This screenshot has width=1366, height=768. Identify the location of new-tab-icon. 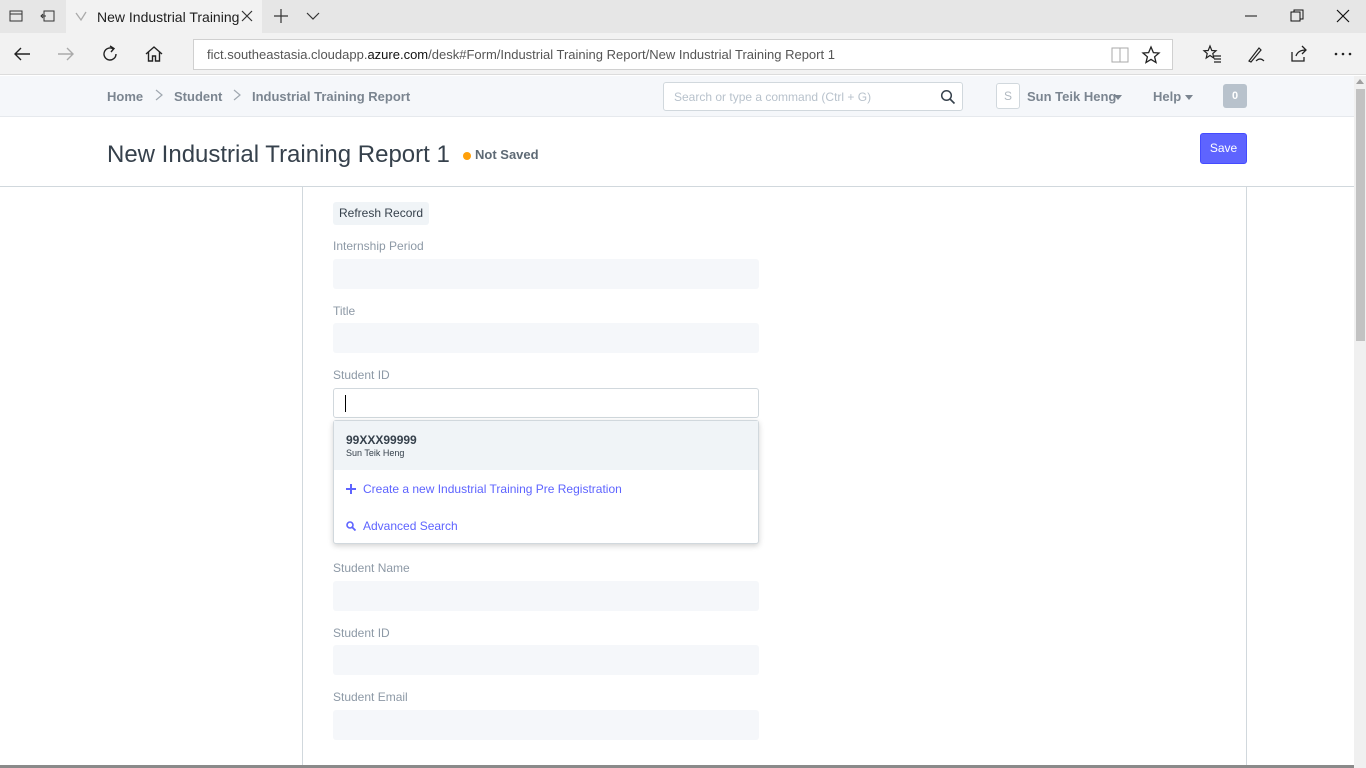
(281, 16).